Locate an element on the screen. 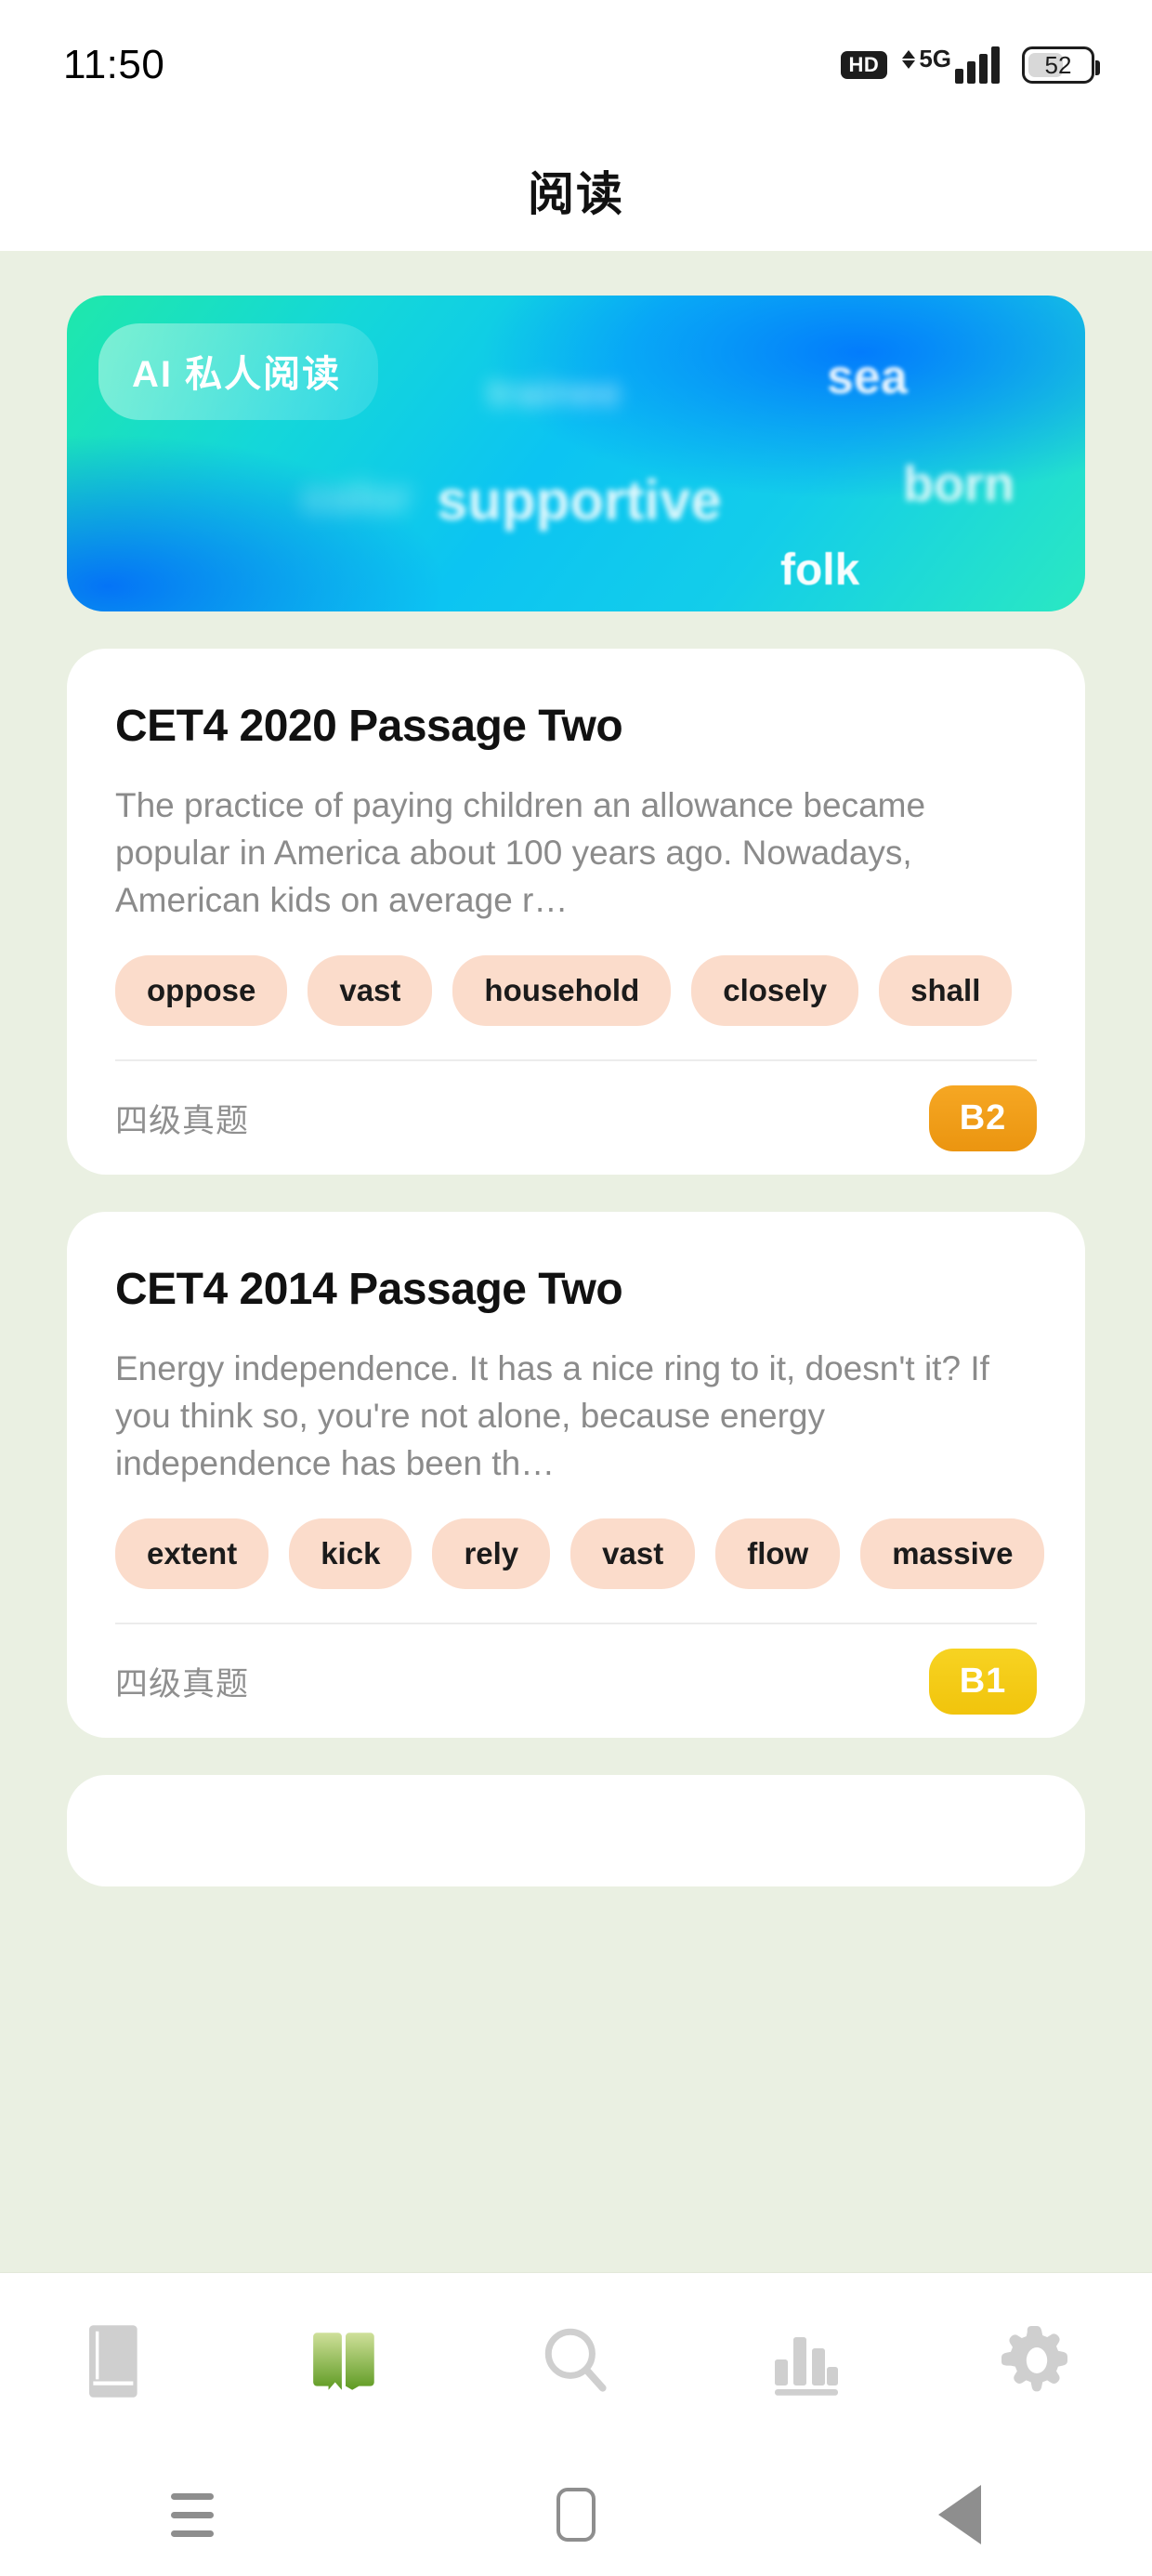 This screenshot has width=1152, height=2576. word-chip-list: extent kick rely vast flow massive is located at coordinates (600, 1554).